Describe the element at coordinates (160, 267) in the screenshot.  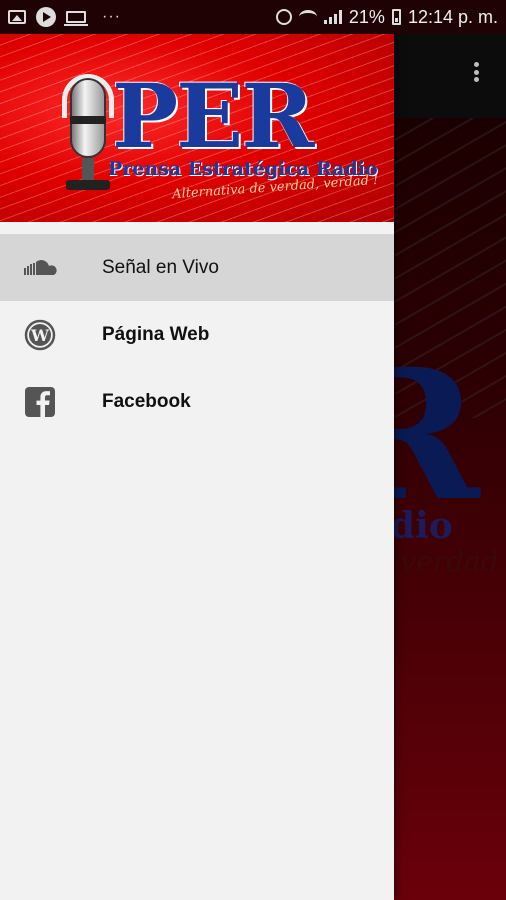
I see `menu-item-label: Señal en Vivo` at that location.